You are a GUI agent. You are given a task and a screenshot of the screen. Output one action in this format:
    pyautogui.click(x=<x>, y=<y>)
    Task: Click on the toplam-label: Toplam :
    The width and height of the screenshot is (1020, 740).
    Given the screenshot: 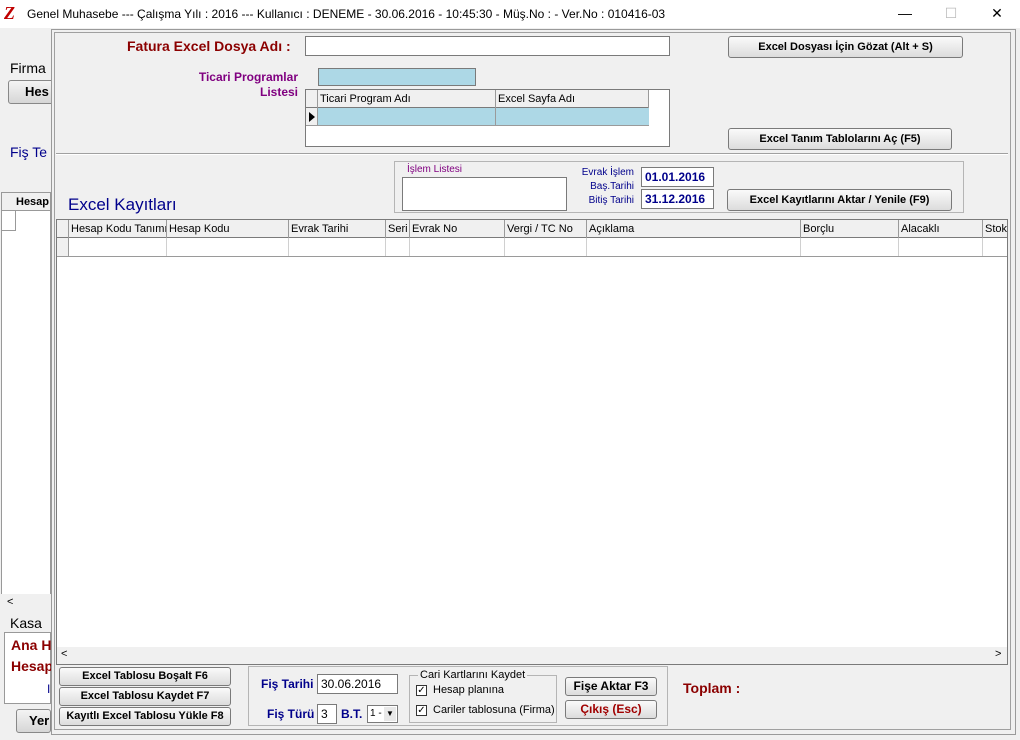 What is the action you would take?
    pyautogui.click(x=712, y=688)
    